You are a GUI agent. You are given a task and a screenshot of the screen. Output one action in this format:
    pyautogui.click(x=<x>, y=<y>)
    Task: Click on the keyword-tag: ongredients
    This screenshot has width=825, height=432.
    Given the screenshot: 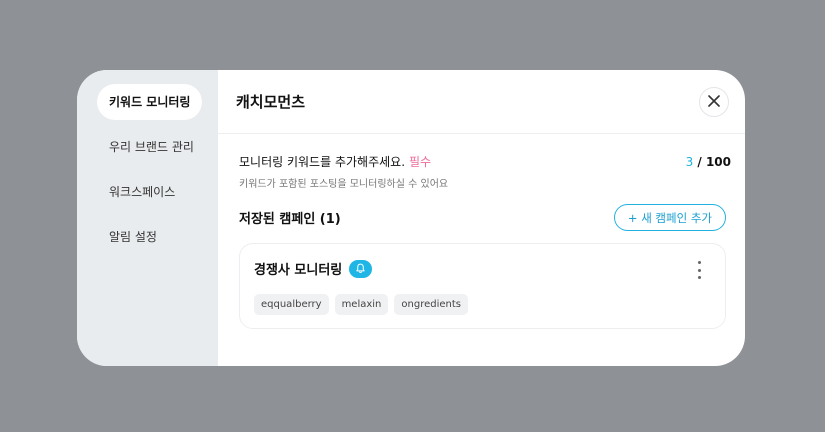 What is the action you would take?
    pyautogui.click(x=431, y=304)
    